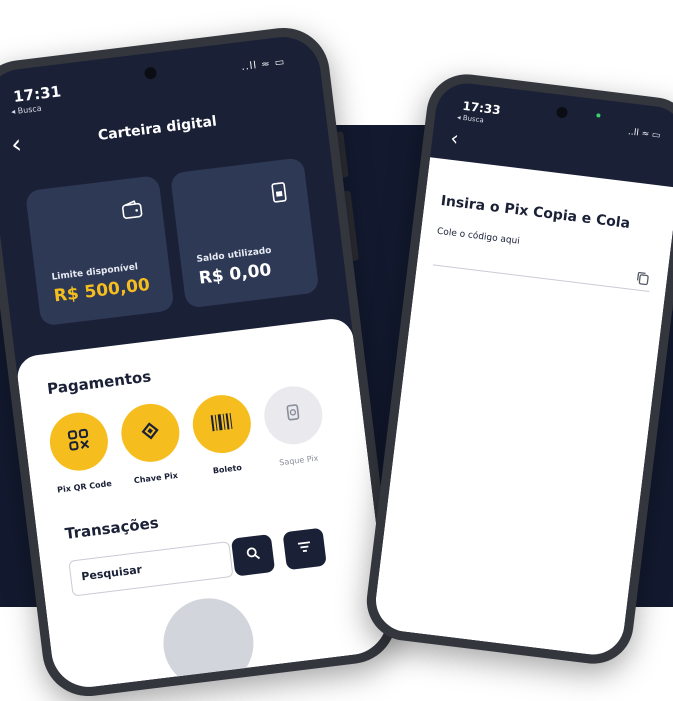 The width and height of the screenshot is (673, 701). What do you see at coordinates (37, 94) in the screenshot?
I see `status-time: 17:31` at bounding box center [37, 94].